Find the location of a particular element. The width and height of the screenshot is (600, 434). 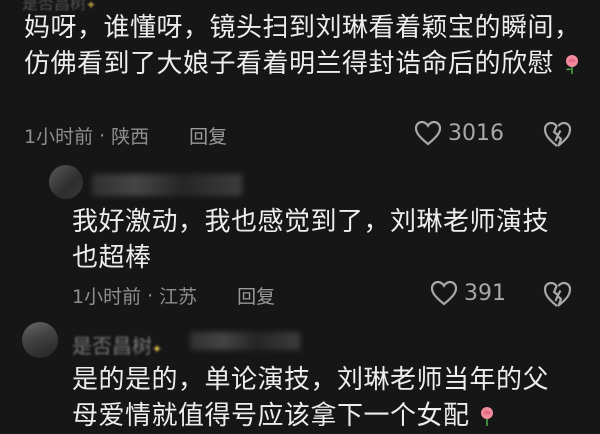

sparkle-icon: ✦ is located at coordinates (157, 349).